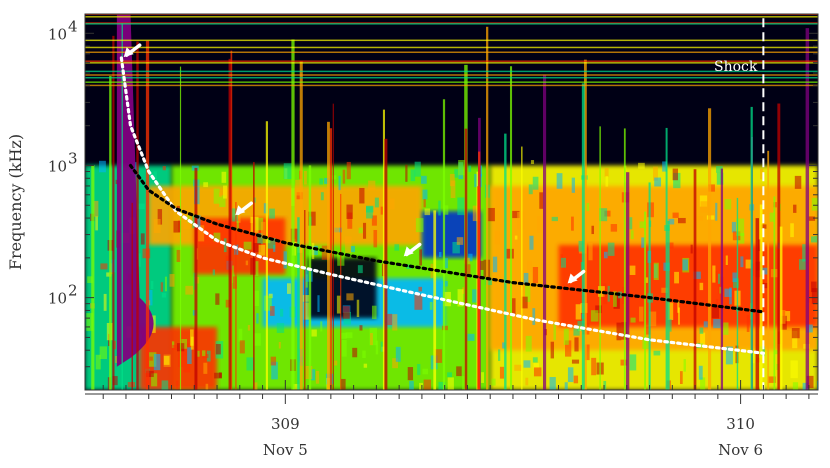 The height and width of the screenshot is (468, 830). I want to click on y-tick-exponent: 4, so click(73, 26).